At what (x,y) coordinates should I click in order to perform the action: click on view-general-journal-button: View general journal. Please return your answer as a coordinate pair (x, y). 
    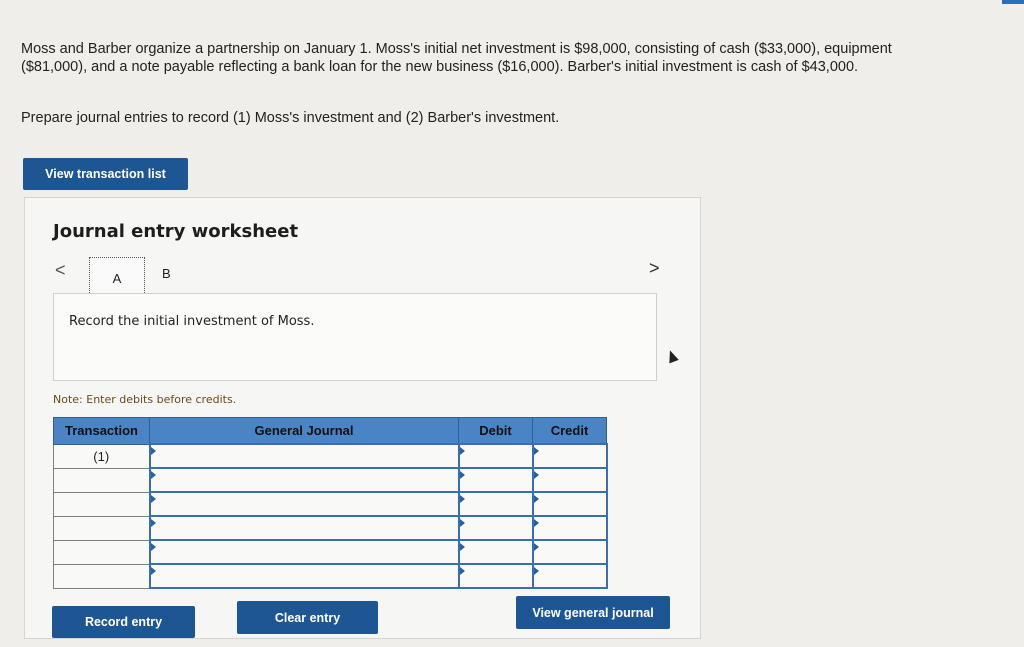
    Looking at the image, I should click on (593, 612).